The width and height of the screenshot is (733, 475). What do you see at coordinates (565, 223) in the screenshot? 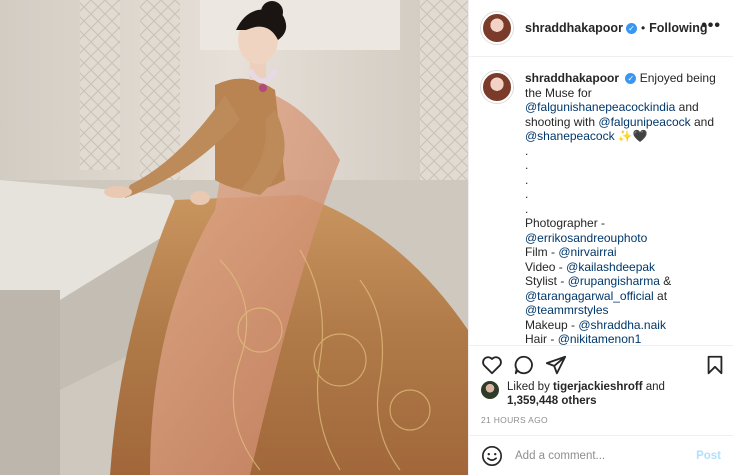
I see `photographer-label: Photographer -` at bounding box center [565, 223].